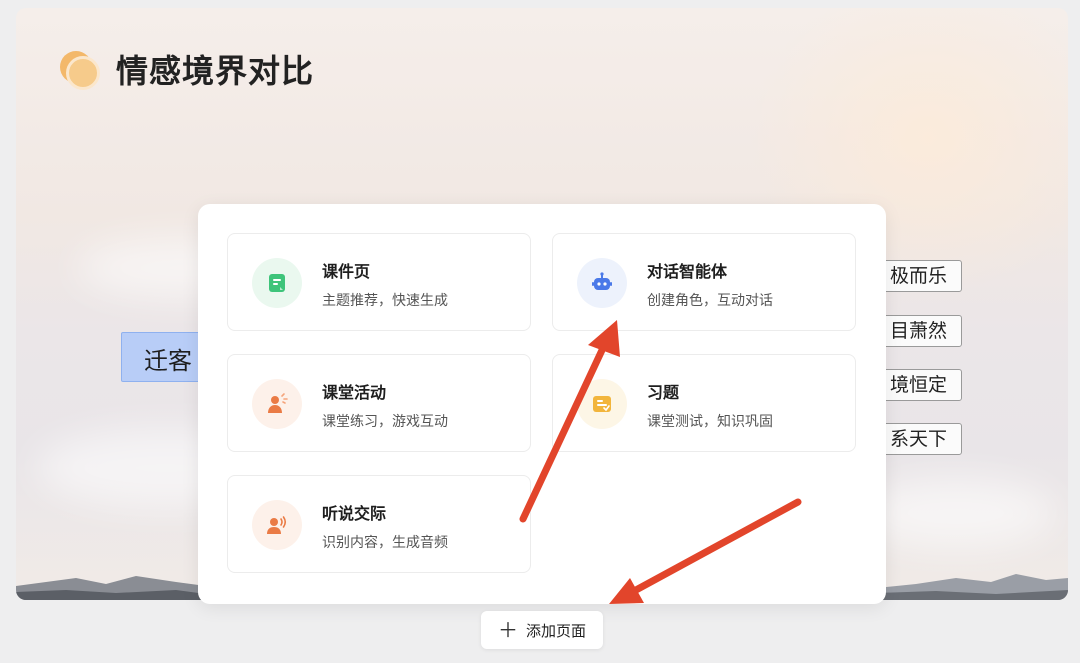 The width and height of the screenshot is (1080, 663). Describe the element at coordinates (379, 282) in the screenshot. I see `card-courseware-page: 课件页 主题推荐，快速生成` at that location.